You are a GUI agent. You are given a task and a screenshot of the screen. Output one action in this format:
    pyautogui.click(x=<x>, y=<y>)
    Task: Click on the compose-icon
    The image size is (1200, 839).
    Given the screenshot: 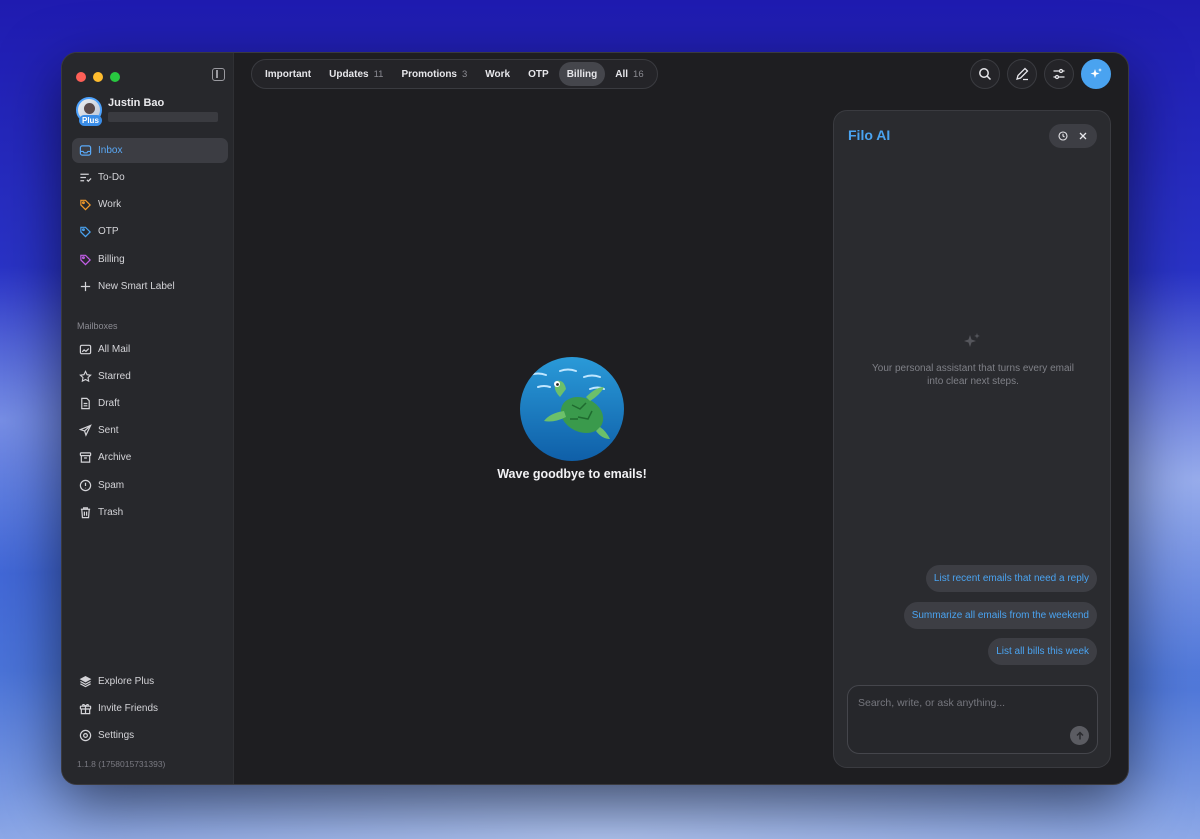 What is the action you would take?
    pyautogui.click(x=1022, y=74)
    